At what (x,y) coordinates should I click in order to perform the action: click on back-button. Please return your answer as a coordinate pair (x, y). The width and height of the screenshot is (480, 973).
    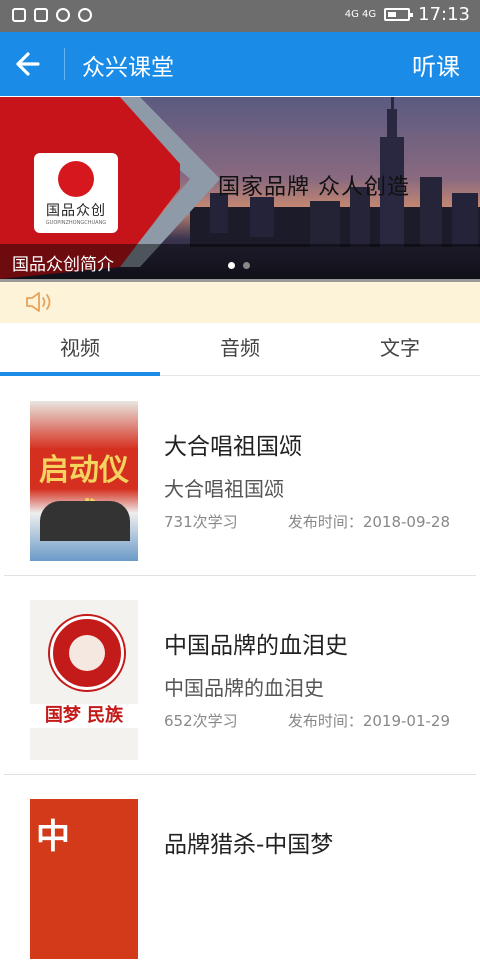
    Looking at the image, I should click on (32, 64).